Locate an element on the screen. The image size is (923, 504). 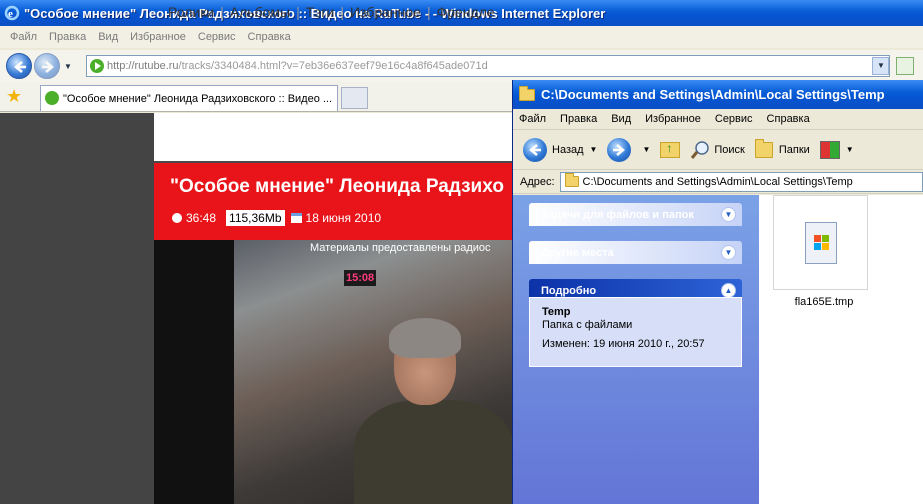
nav-videos: Ролики is located at coordinates (191, 12).